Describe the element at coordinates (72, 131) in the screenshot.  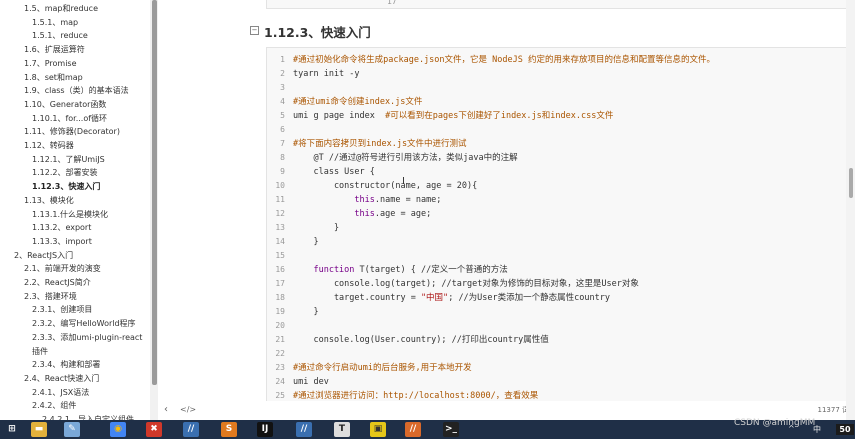
I see `toc-item: 1.11、修饰器(Decorator)` at that location.